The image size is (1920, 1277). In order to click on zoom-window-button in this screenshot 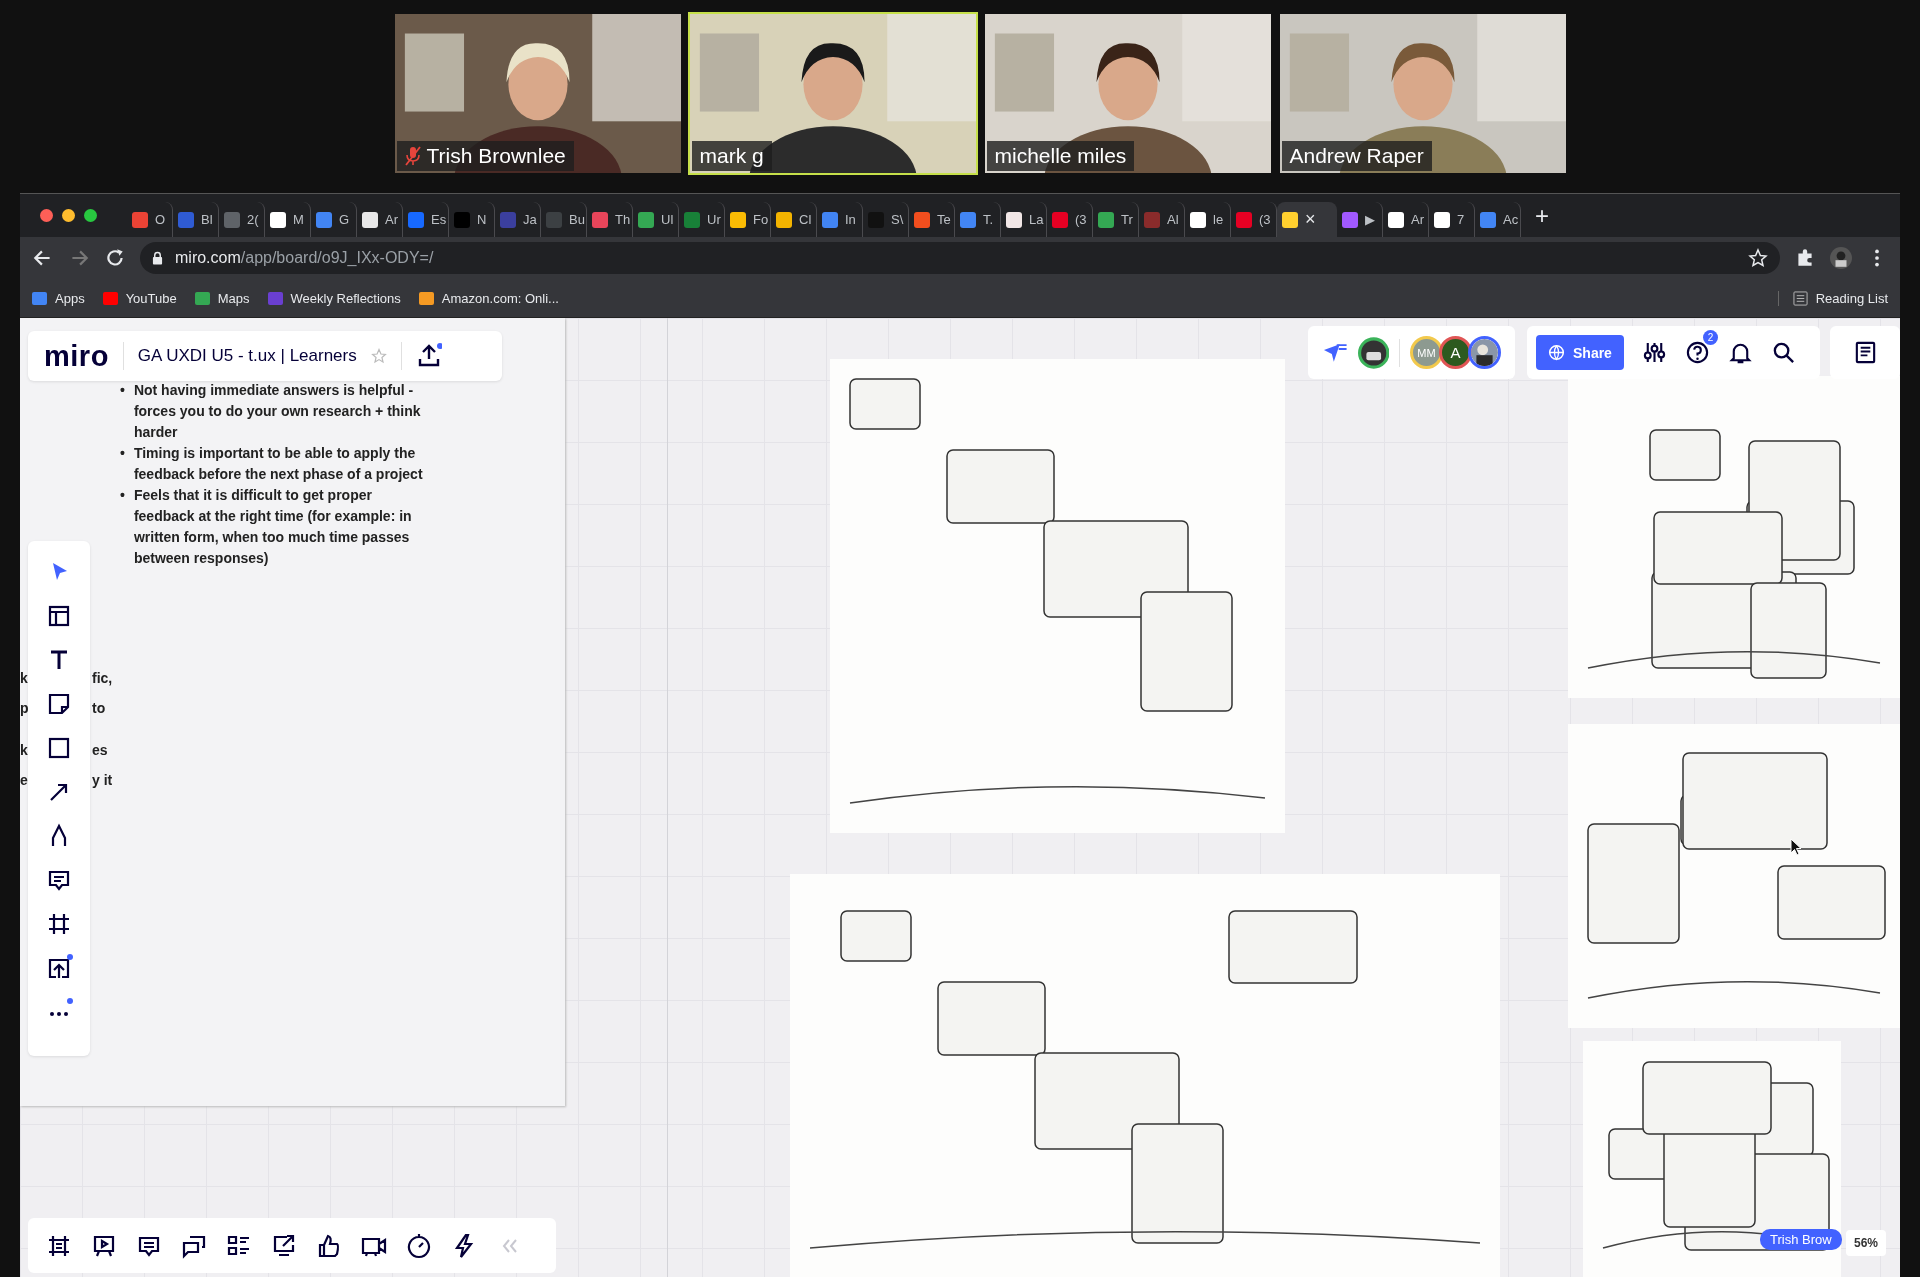, I will do `click(90, 215)`.